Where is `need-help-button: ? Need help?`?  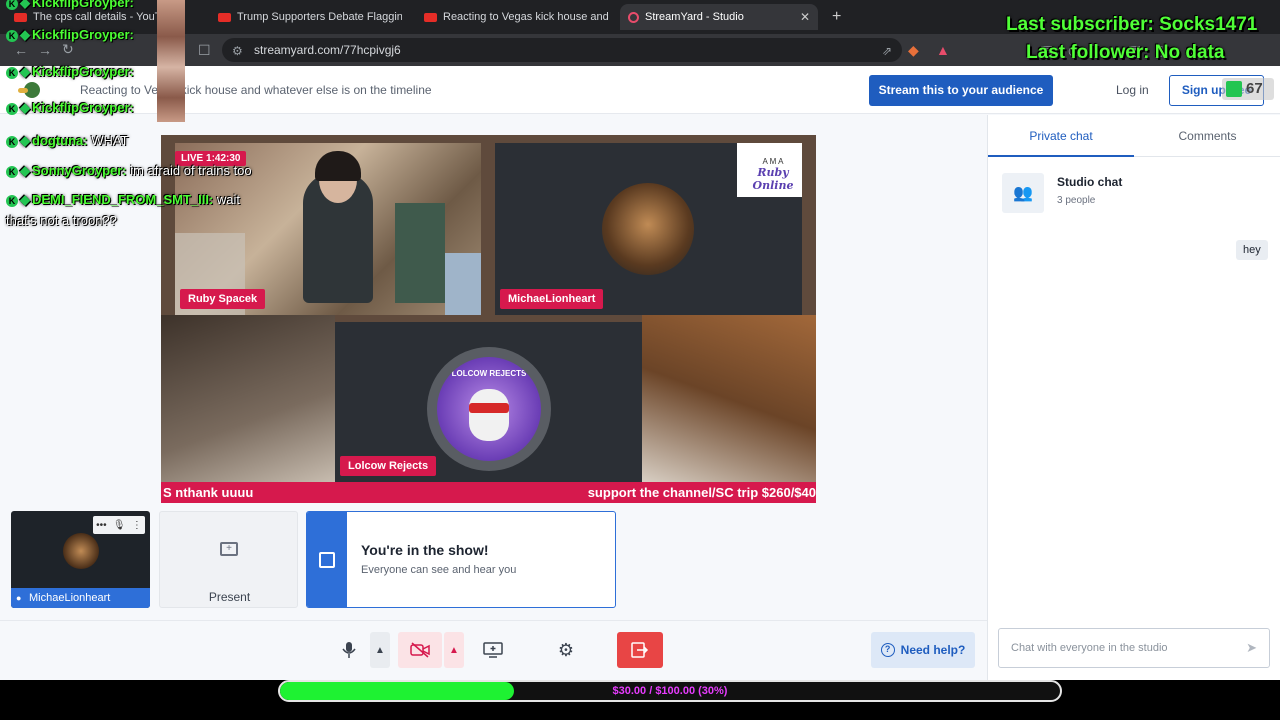 need-help-button: ? Need help? is located at coordinates (923, 650).